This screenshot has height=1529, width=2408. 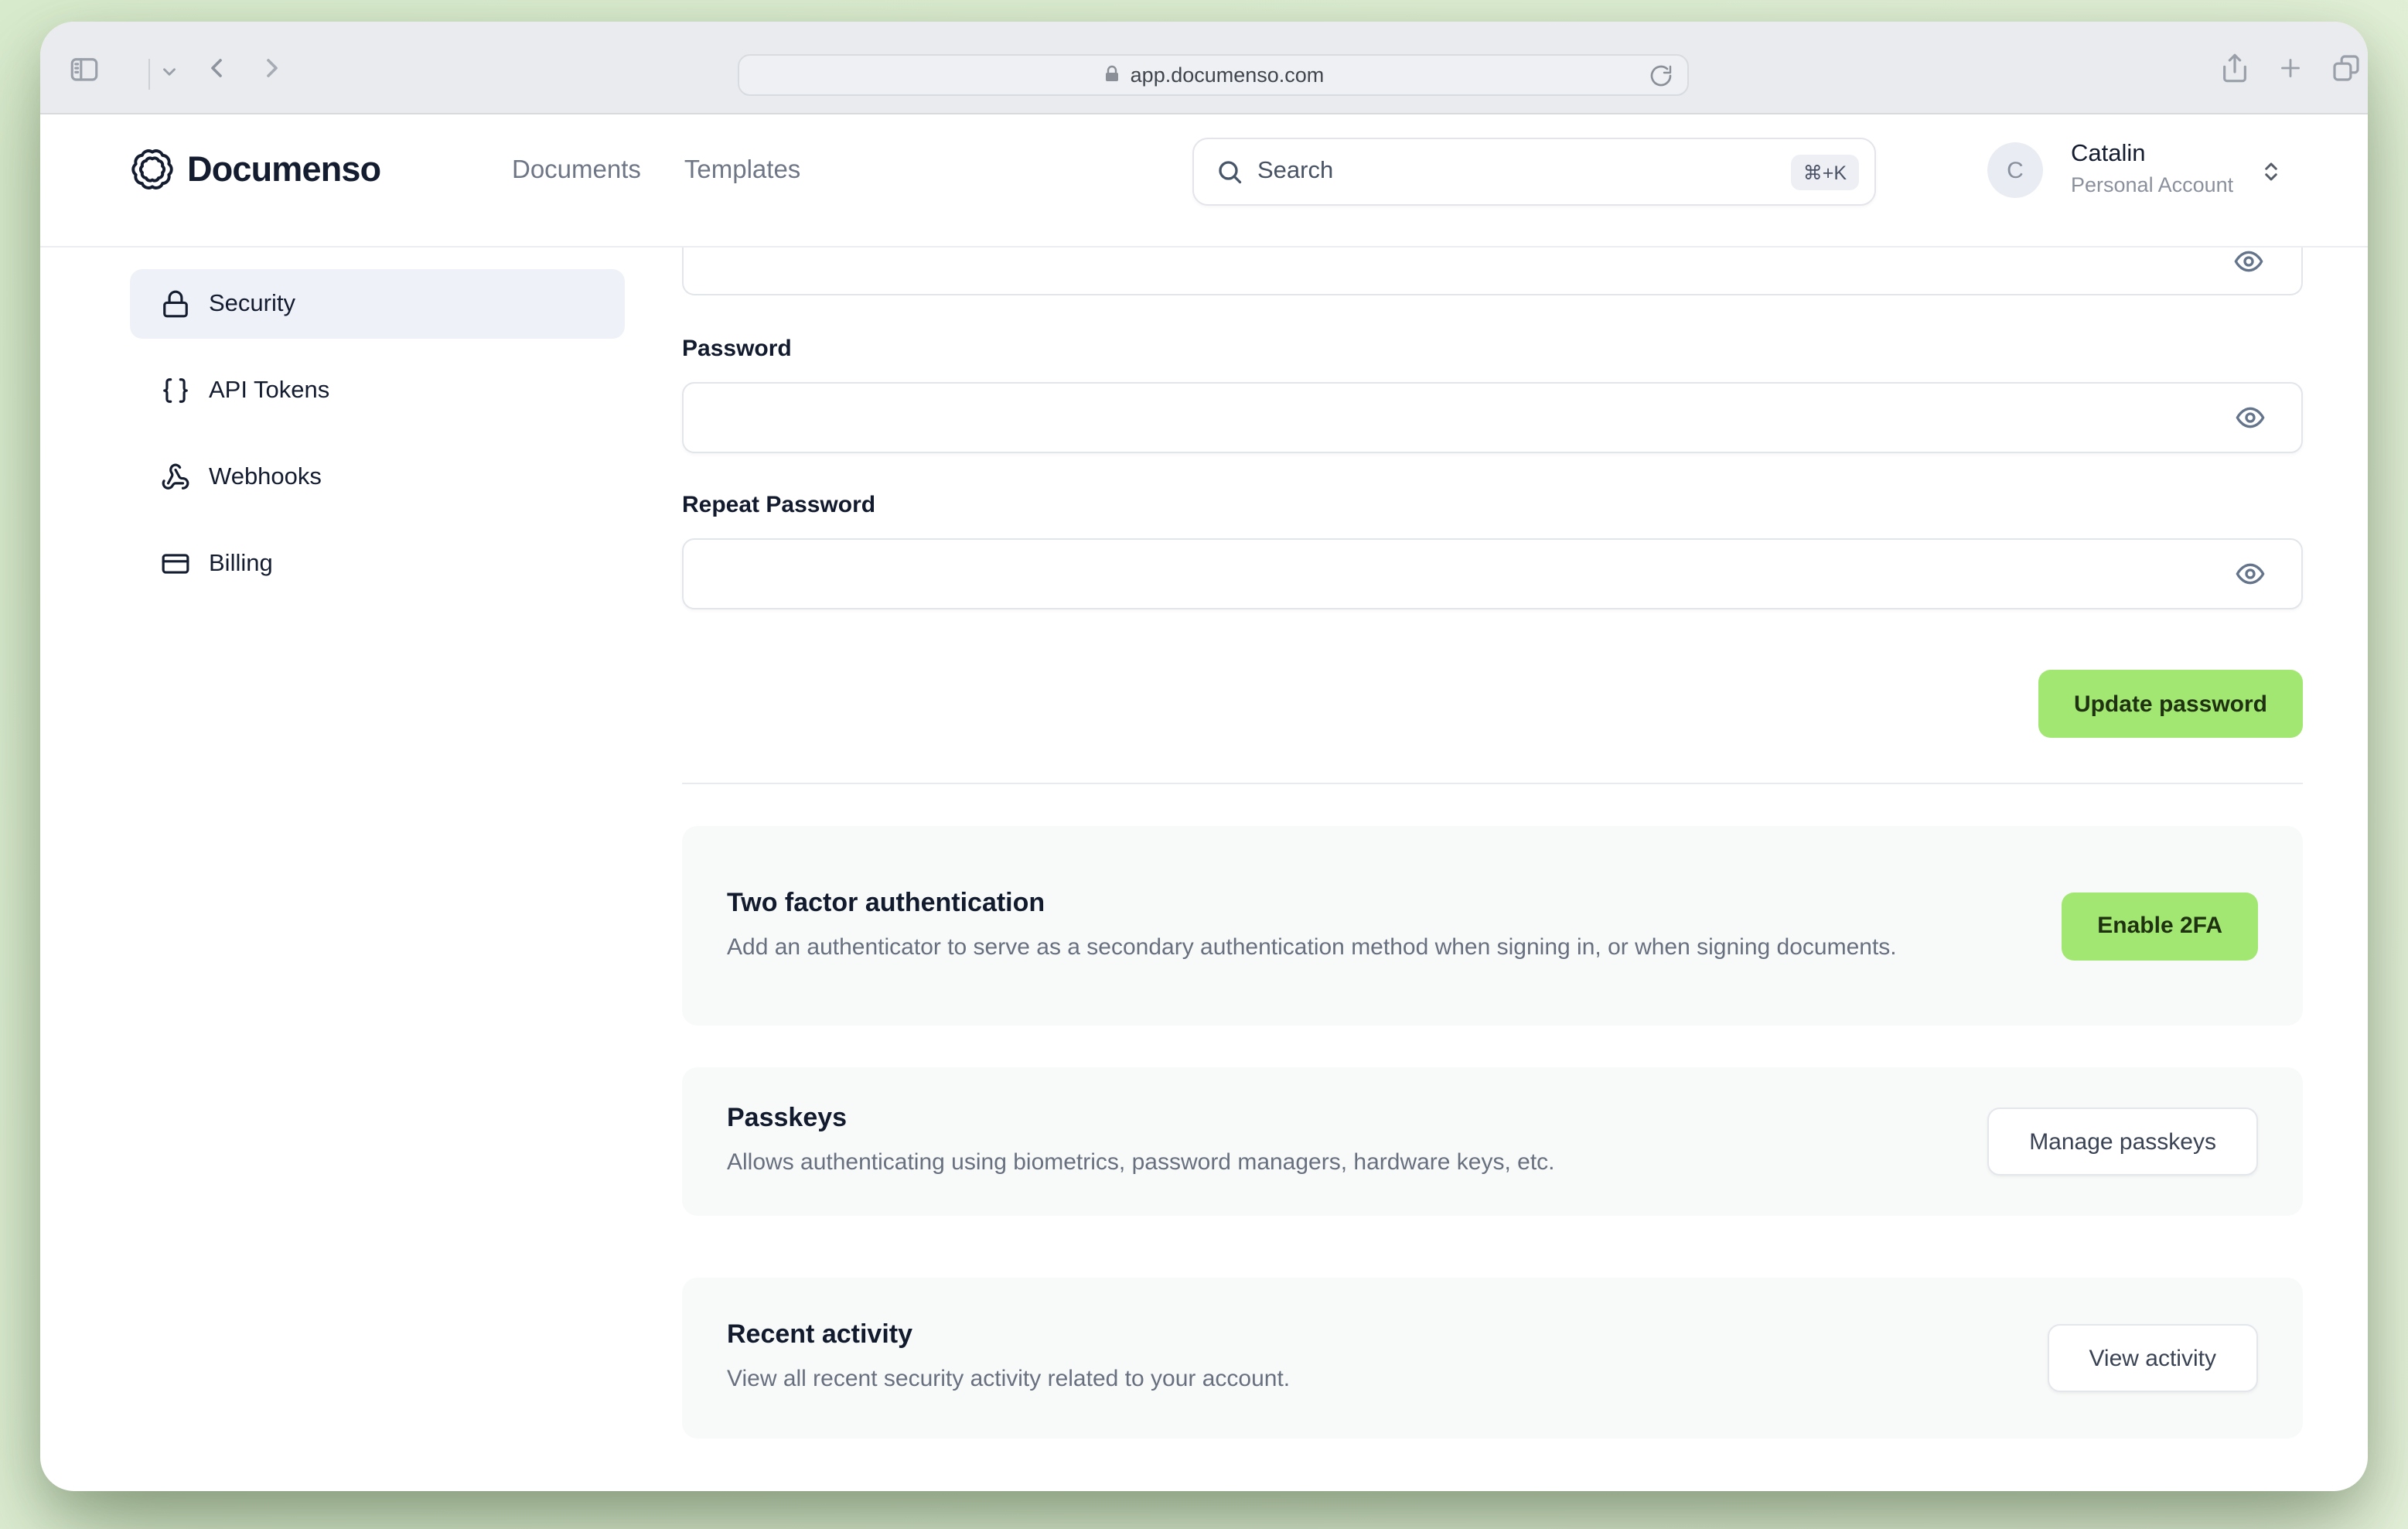 I want to click on sidebar-item-label: Webhooks, so click(x=265, y=476).